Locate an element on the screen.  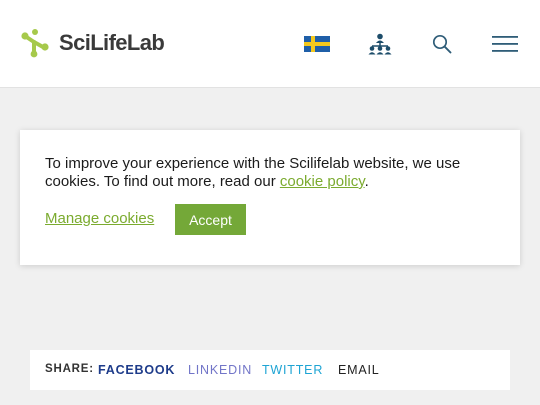
search-icon is located at coordinates (442, 44).